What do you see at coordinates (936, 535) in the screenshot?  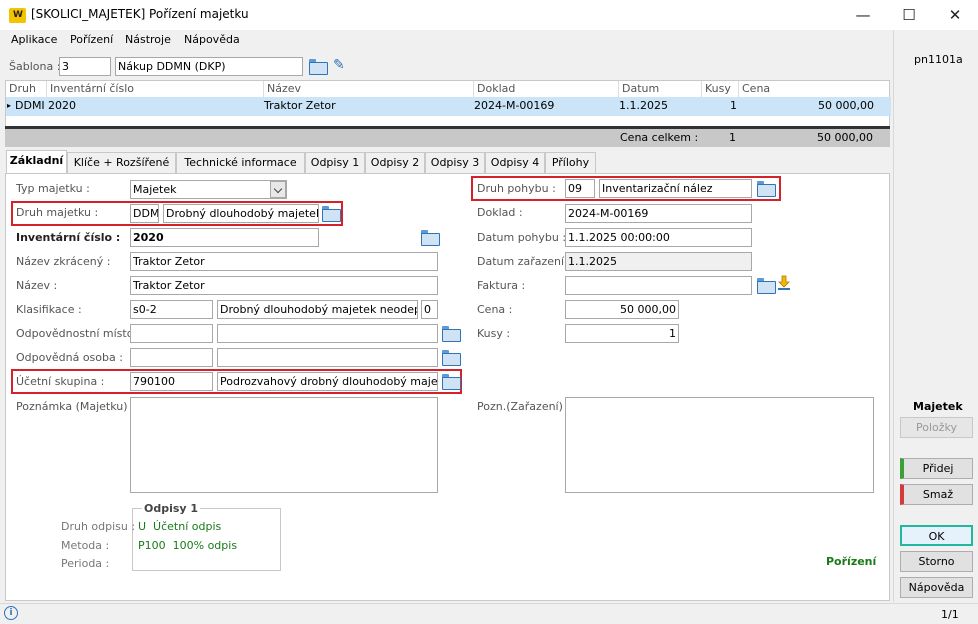 I see `ok-button: OK` at bounding box center [936, 535].